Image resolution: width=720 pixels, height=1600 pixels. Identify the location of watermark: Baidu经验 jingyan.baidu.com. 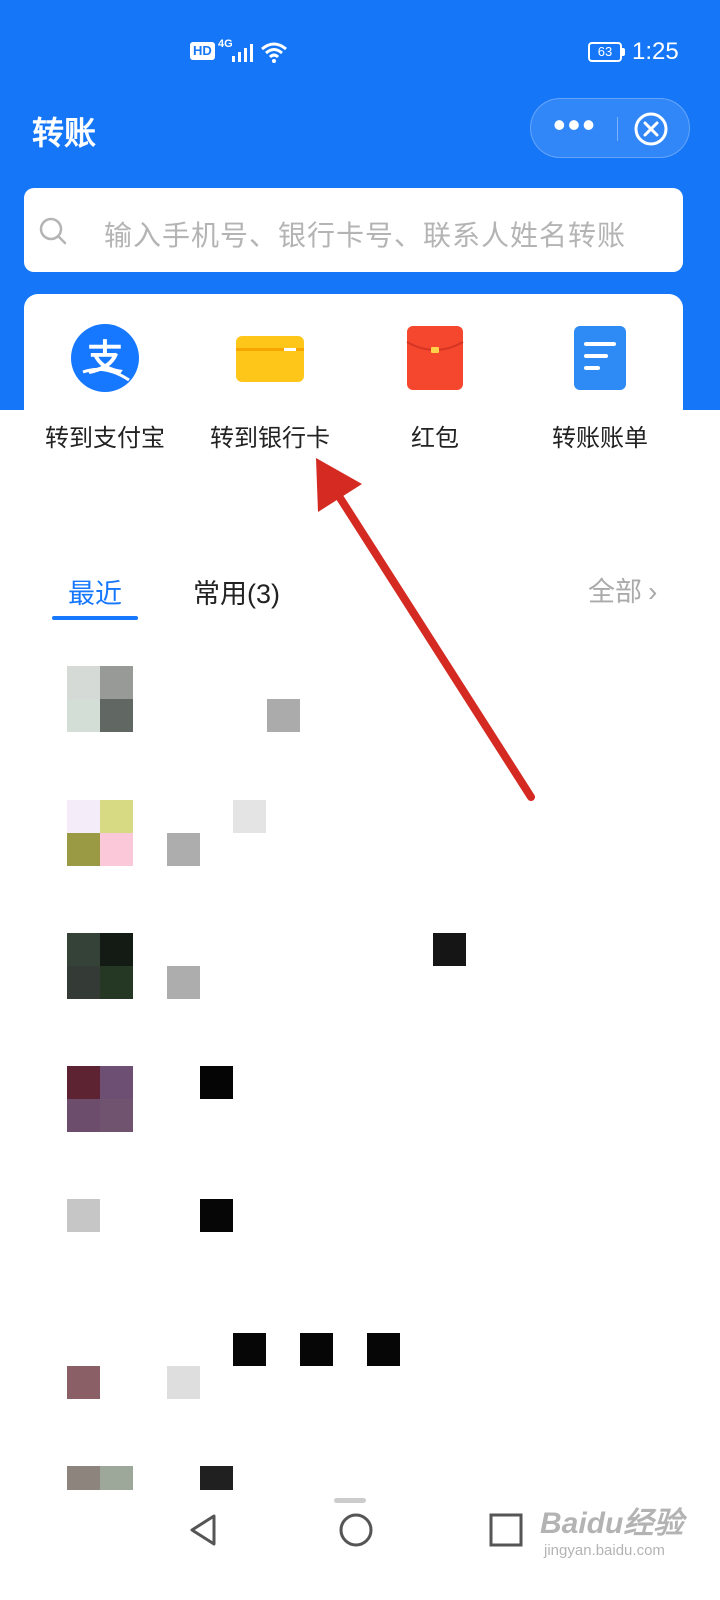
(625, 1538).